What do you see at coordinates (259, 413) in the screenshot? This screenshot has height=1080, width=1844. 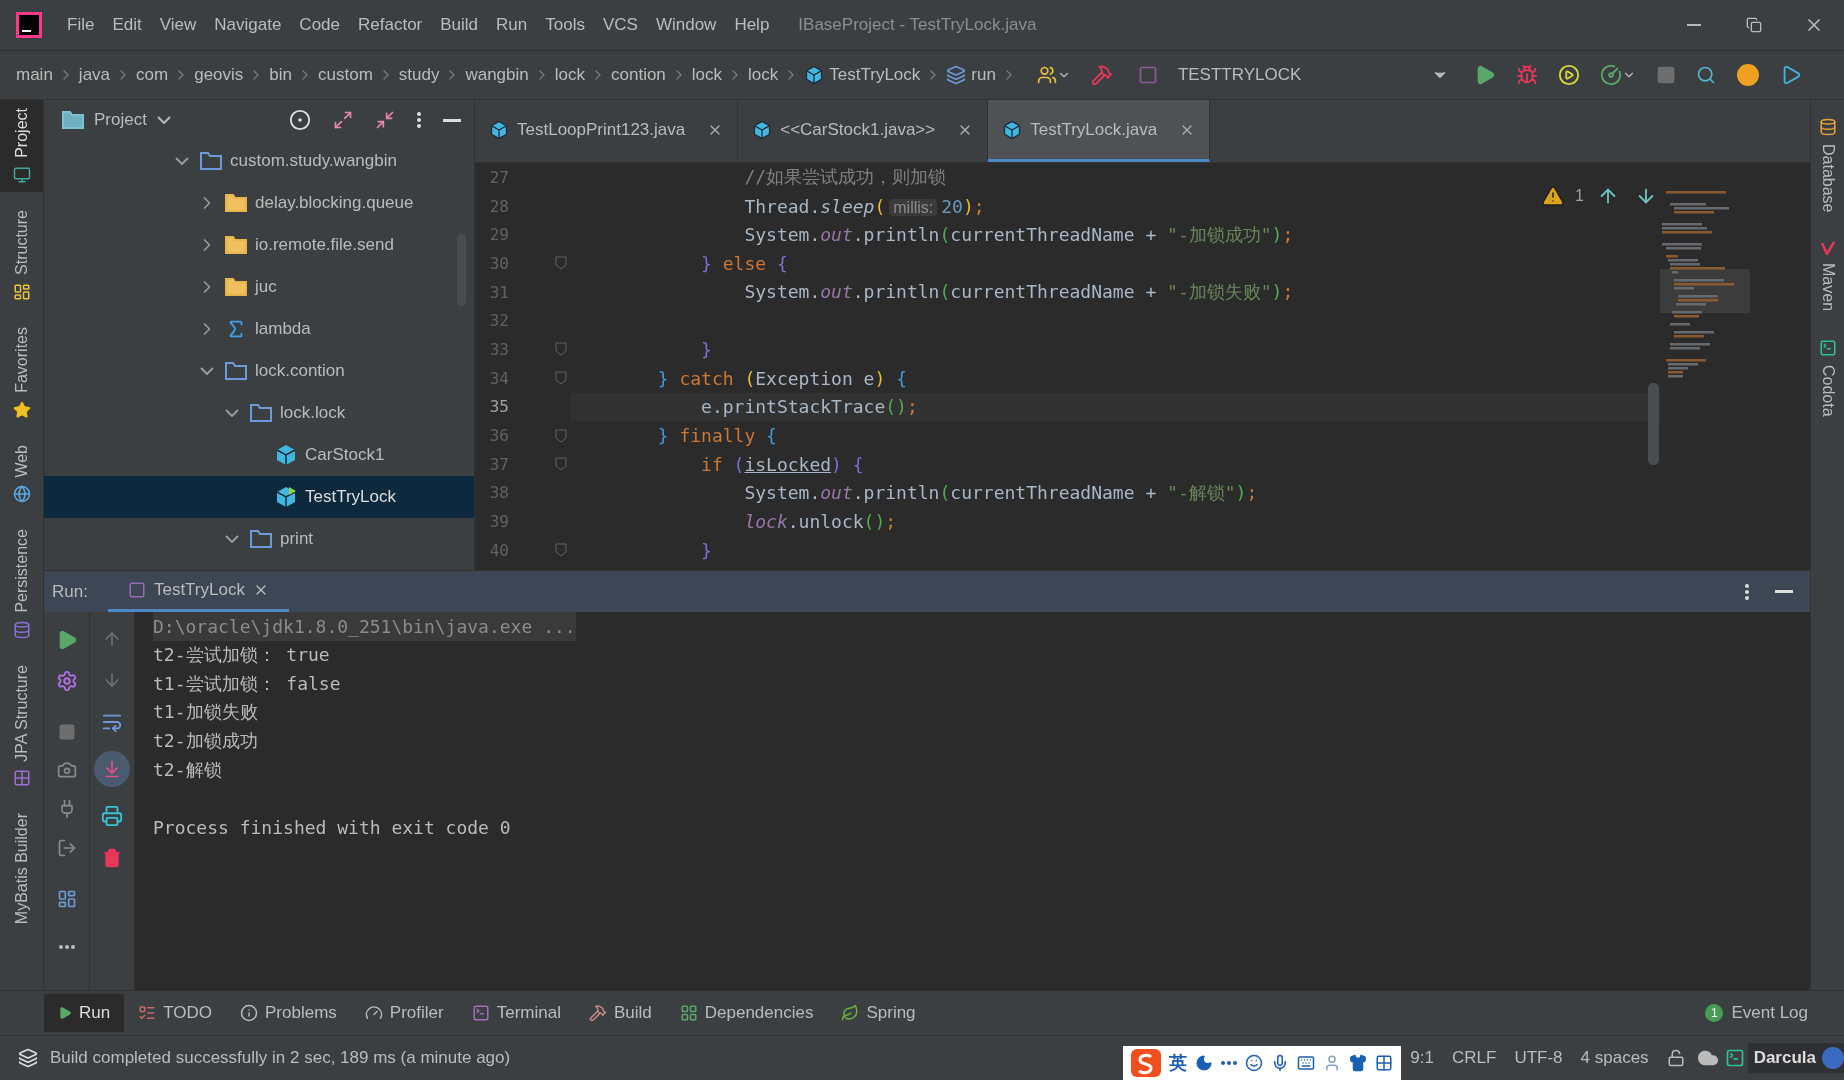 I see `tree-item: lock.lock` at bounding box center [259, 413].